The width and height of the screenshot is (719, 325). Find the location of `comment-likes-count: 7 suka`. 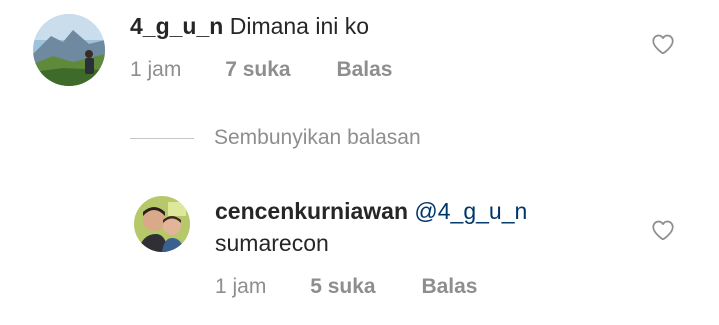

comment-likes-count: 7 suka is located at coordinates (257, 70).